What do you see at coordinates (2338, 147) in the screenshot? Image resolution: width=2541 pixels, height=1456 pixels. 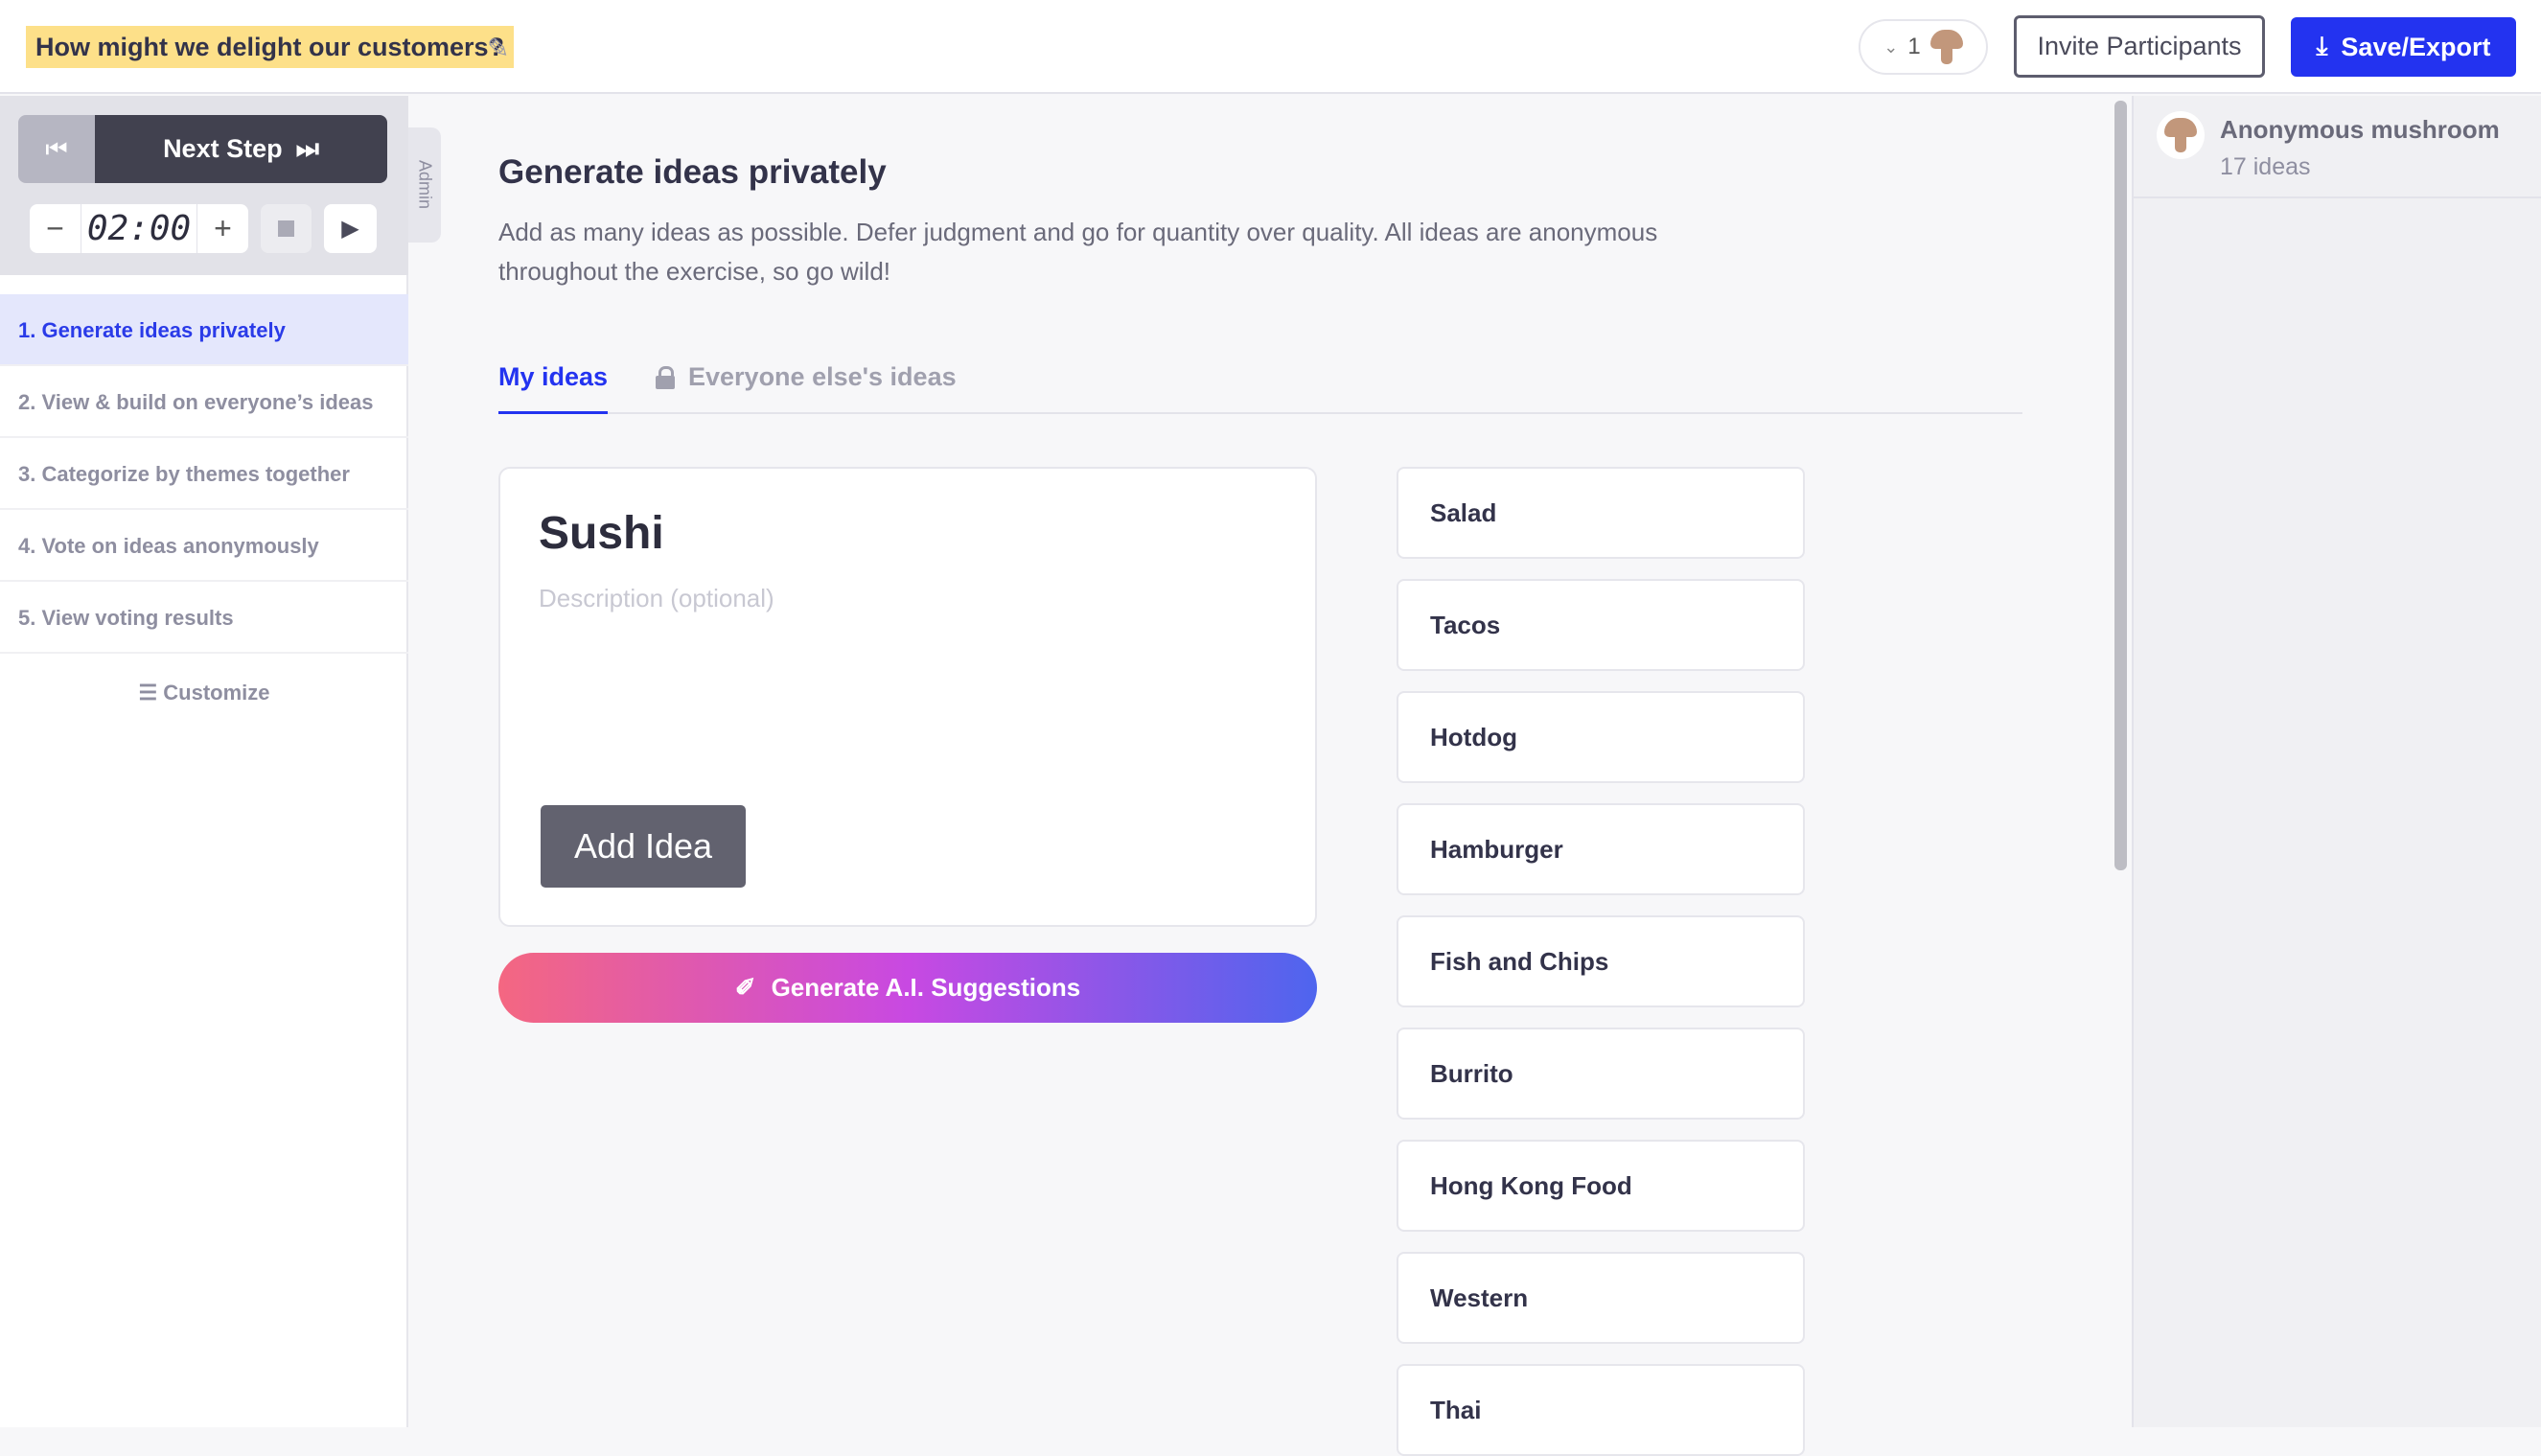 I see `participant-row: Anonymous mushroom 17 ideas` at bounding box center [2338, 147].